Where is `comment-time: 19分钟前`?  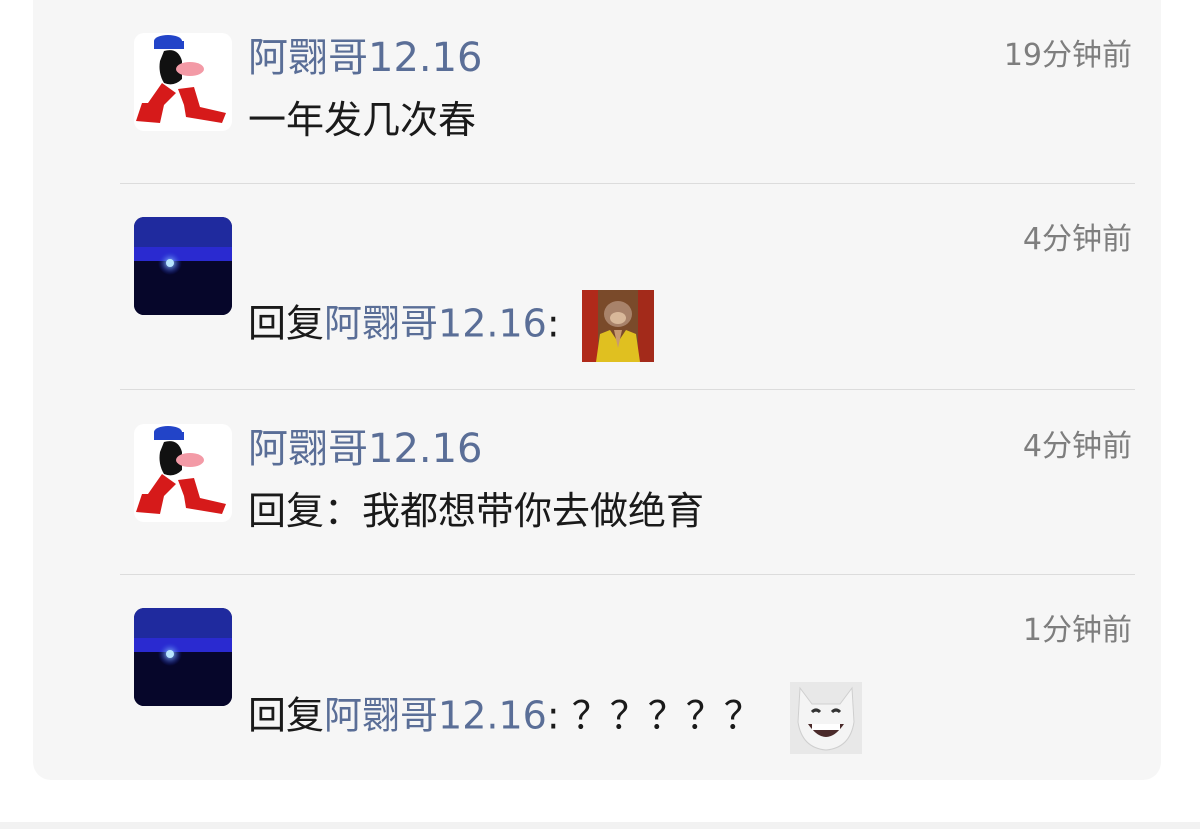 comment-time: 19分钟前 is located at coordinates (1067, 55).